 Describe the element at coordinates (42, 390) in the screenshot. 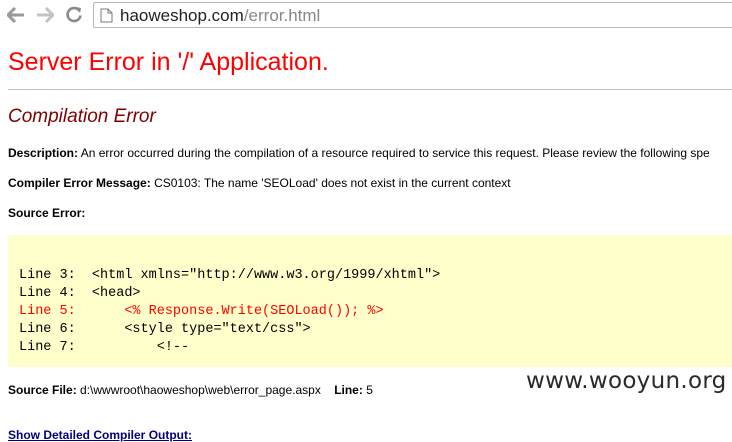

I see `source-file-label: Source File:` at that location.